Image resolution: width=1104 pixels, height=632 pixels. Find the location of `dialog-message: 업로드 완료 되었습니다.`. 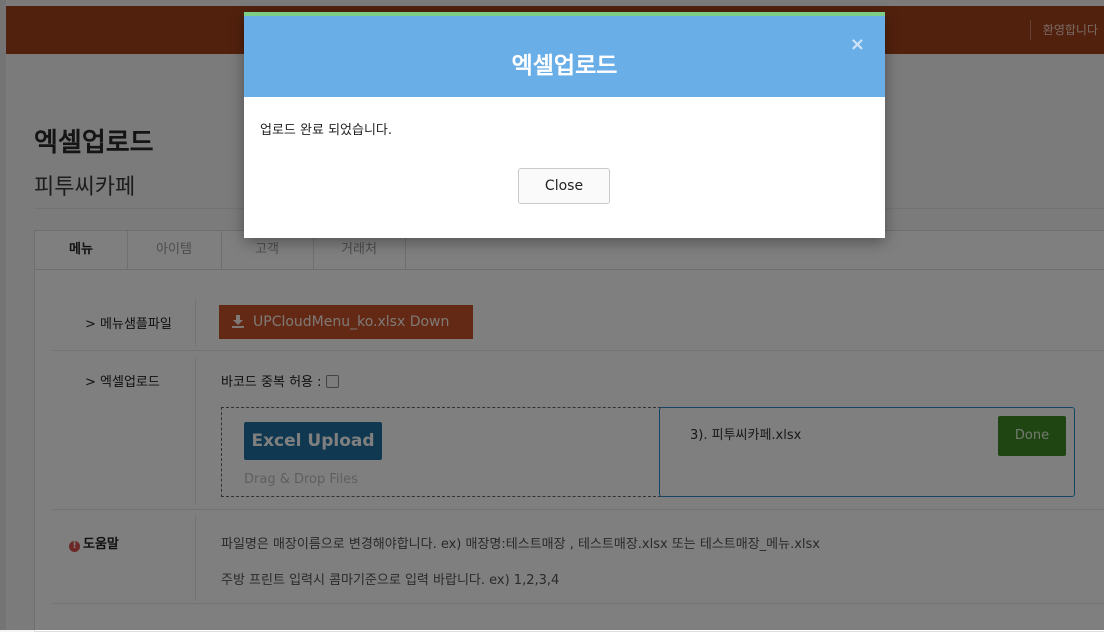

dialog-message: 업로드 완료 되었습니다. is located at coordinates (326, 130).